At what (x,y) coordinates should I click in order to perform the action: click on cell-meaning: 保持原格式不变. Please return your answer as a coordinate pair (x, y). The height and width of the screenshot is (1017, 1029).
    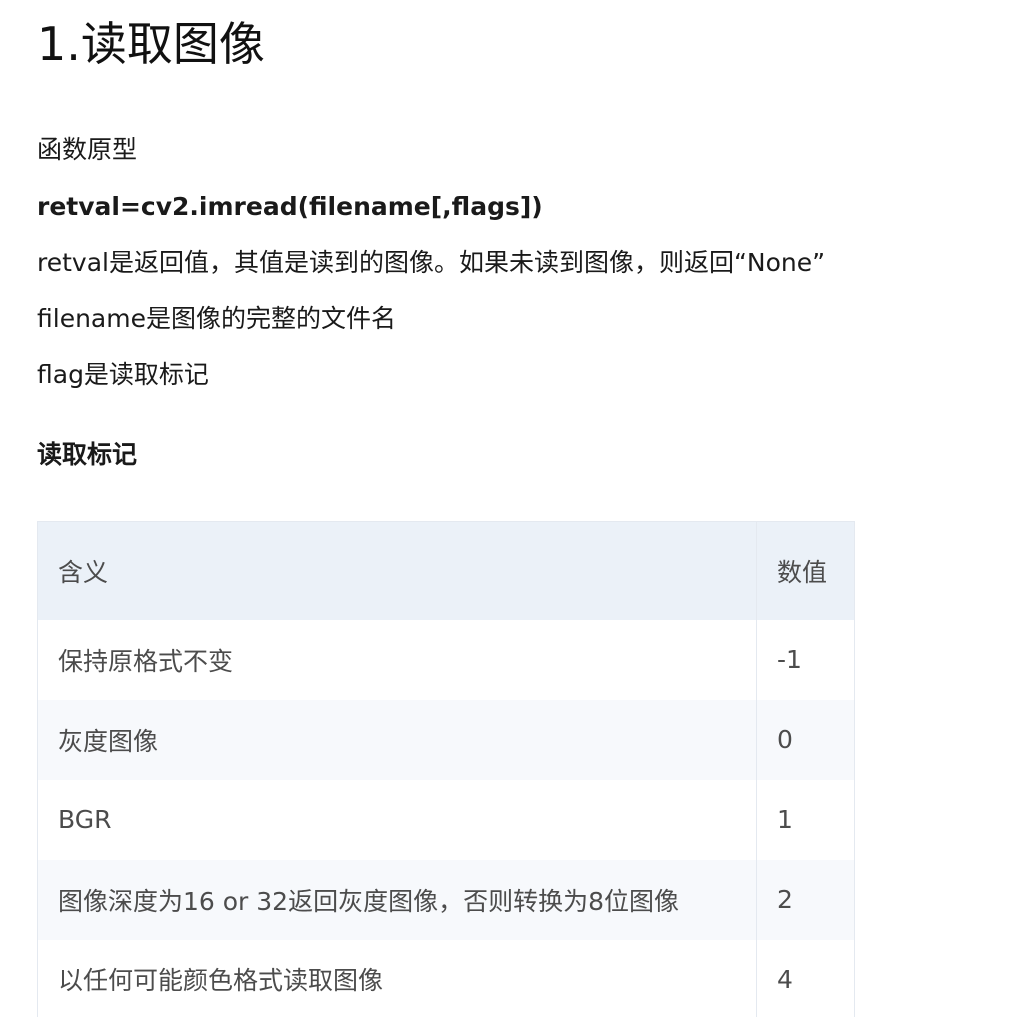
    Looking at the image, I should click on (397, 659).